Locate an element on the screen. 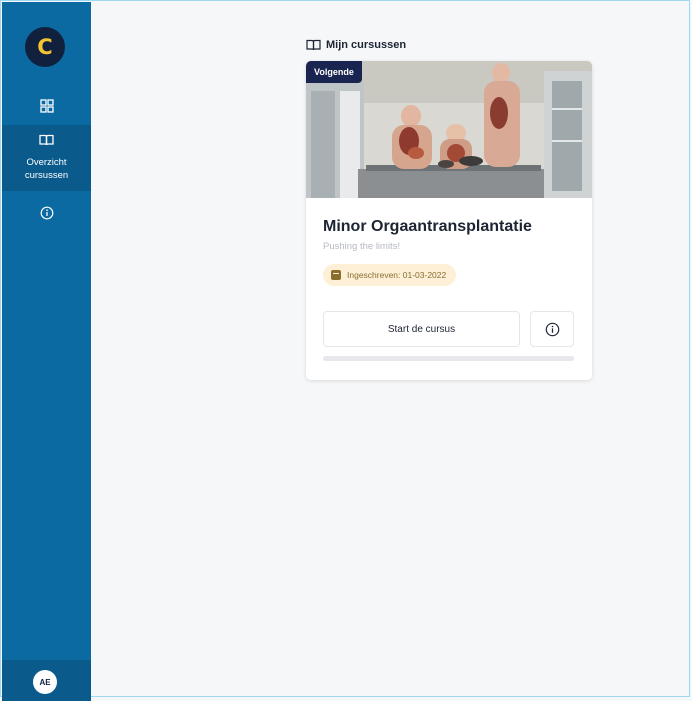  sidebar-item-info is located at coordinates (46, 213).